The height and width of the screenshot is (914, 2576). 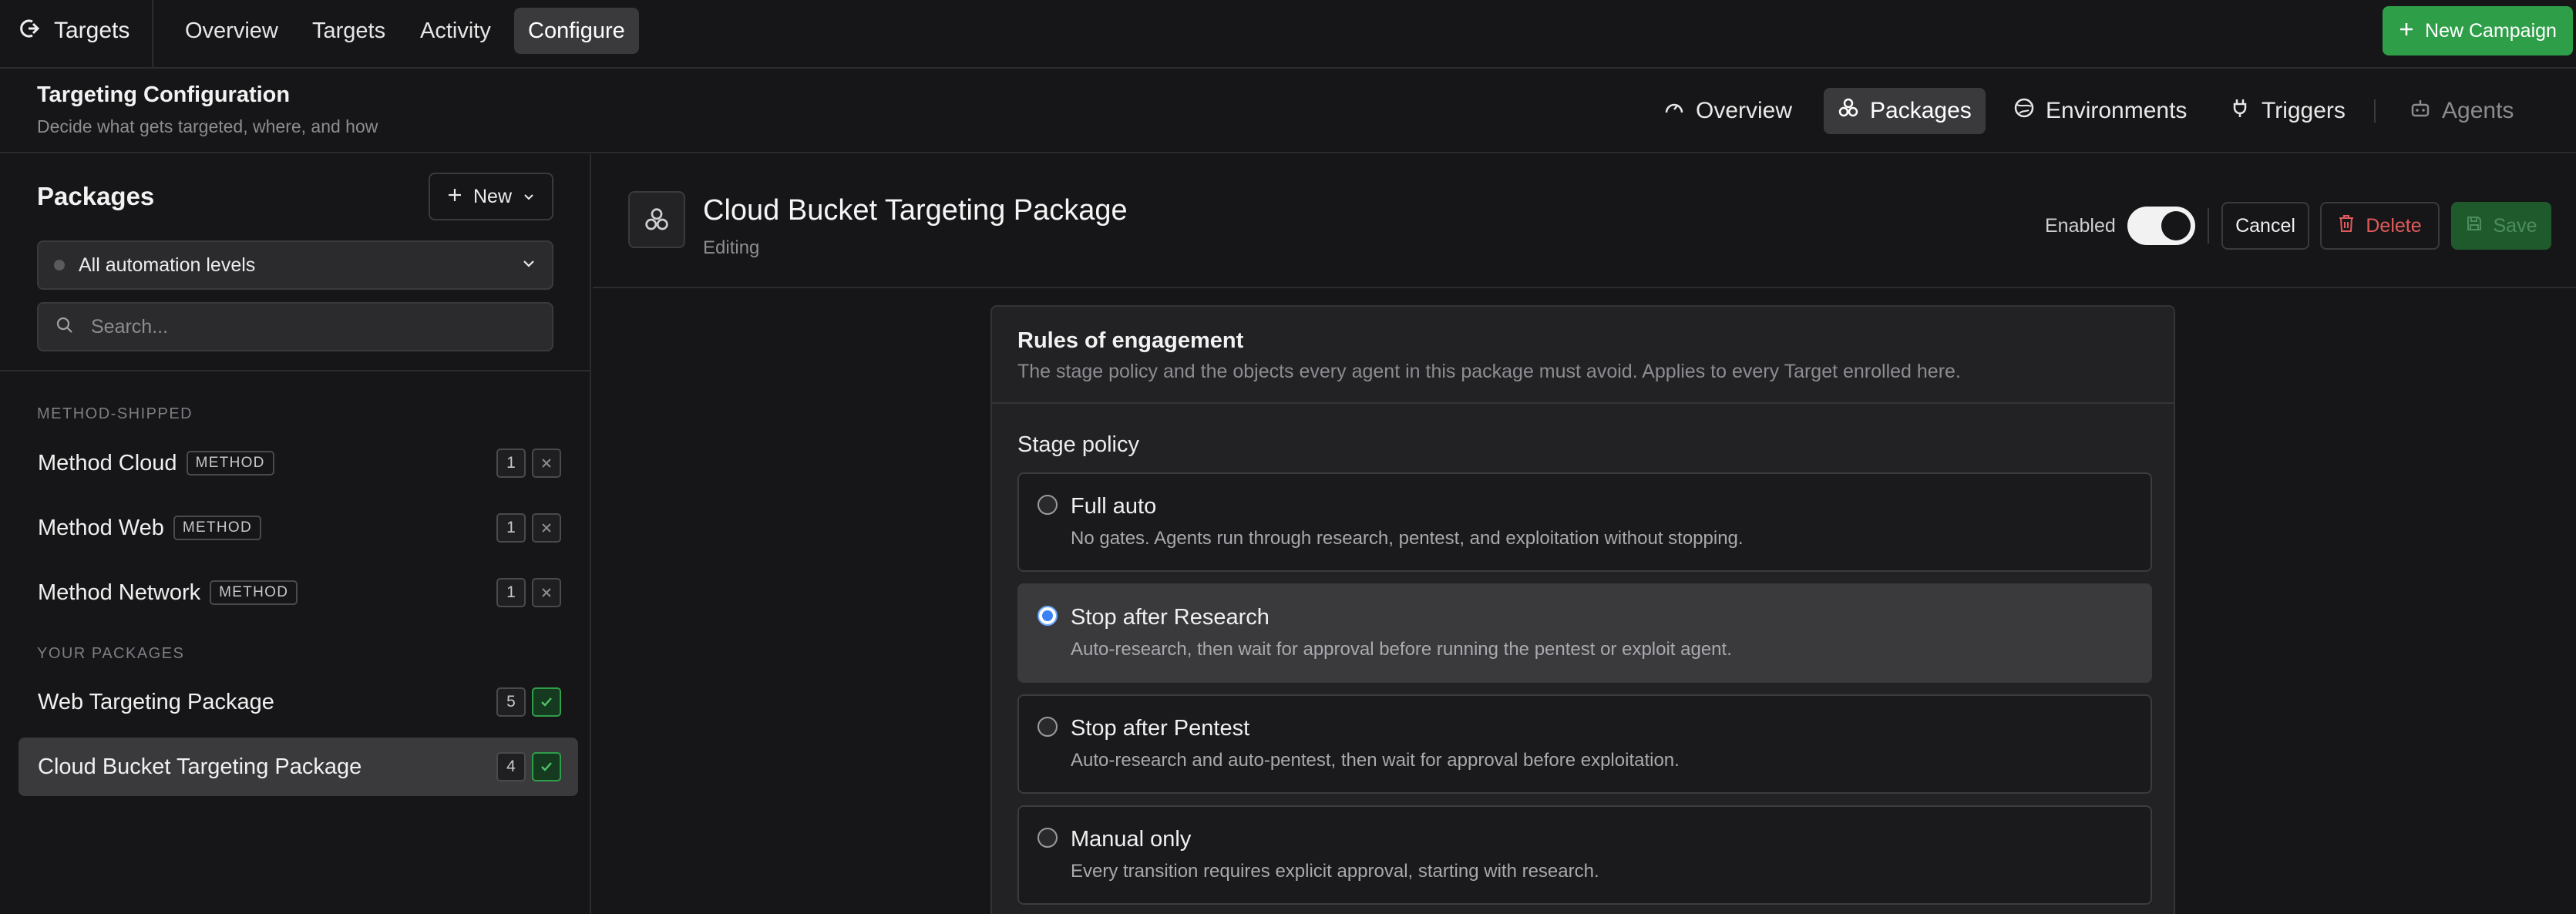 I want to click on new-campaign-button: New Campaign, so click(x=2478, y=31).